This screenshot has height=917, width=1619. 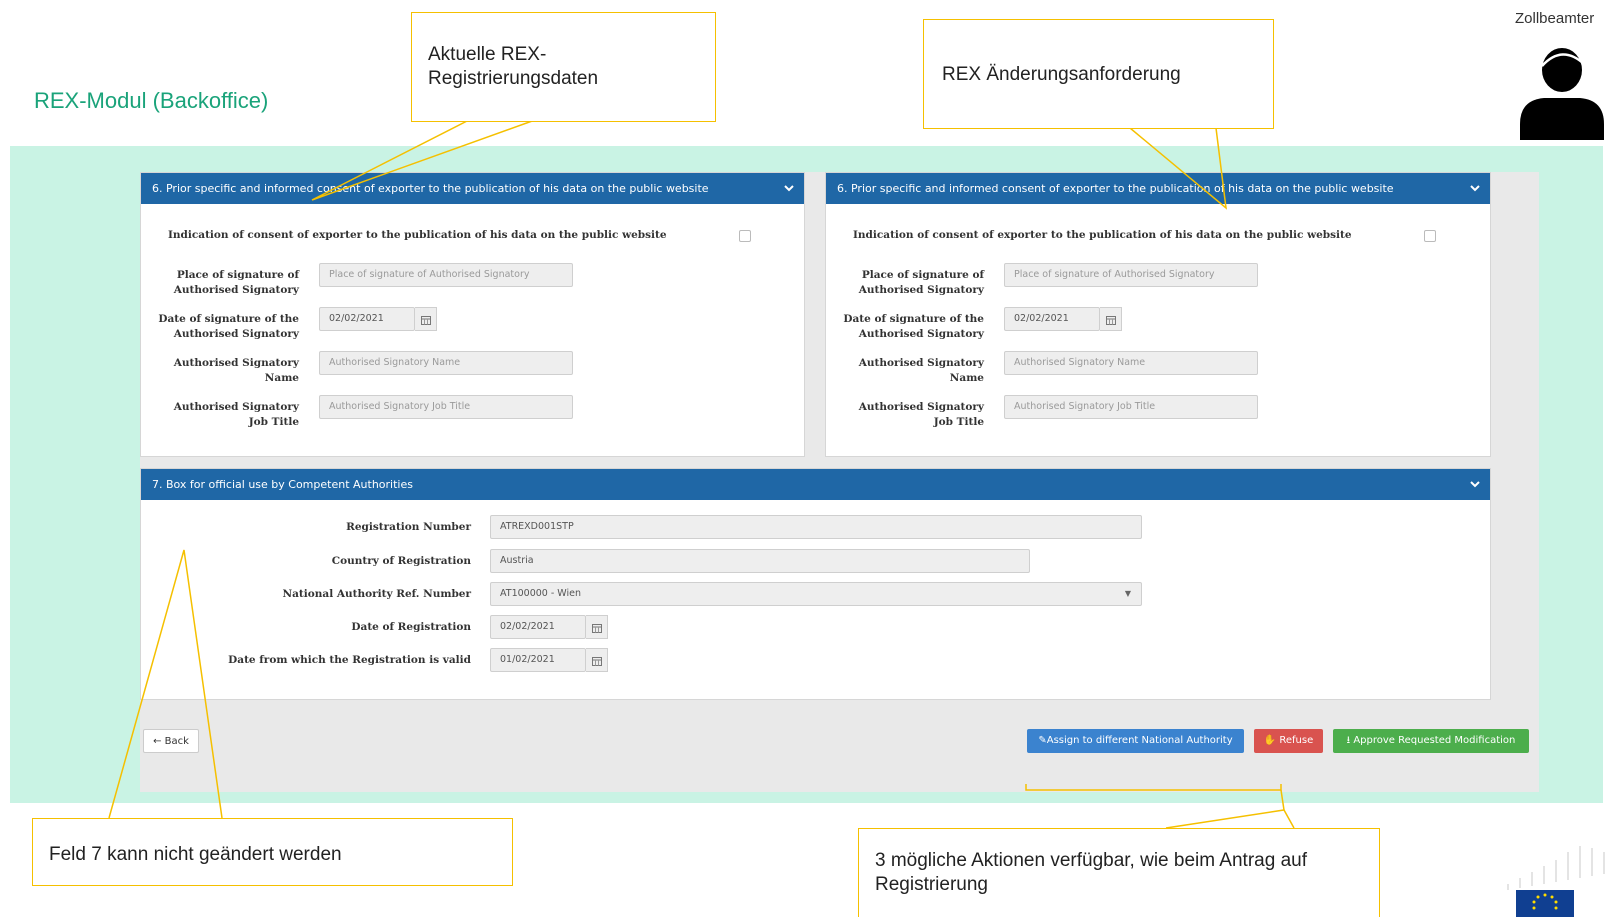 I want to click on refuse-button-label: Refuse, so click(x=1296, y=740).